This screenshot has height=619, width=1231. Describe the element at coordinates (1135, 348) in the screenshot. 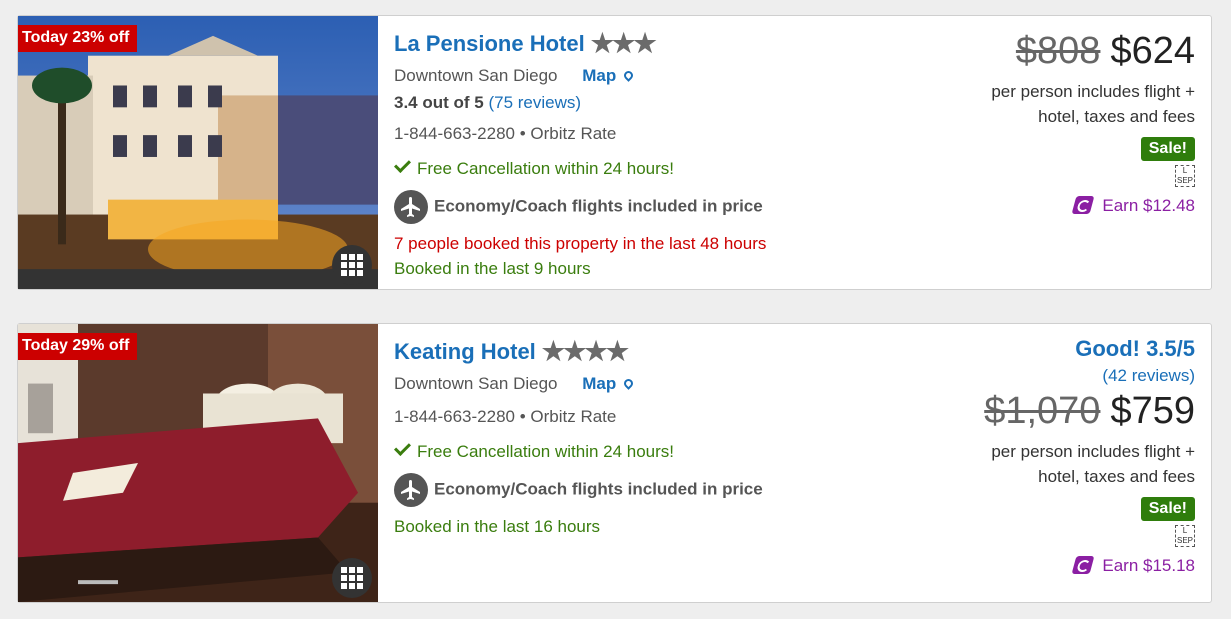

I see `guest-rating: Good! 3.5/5` at that location.